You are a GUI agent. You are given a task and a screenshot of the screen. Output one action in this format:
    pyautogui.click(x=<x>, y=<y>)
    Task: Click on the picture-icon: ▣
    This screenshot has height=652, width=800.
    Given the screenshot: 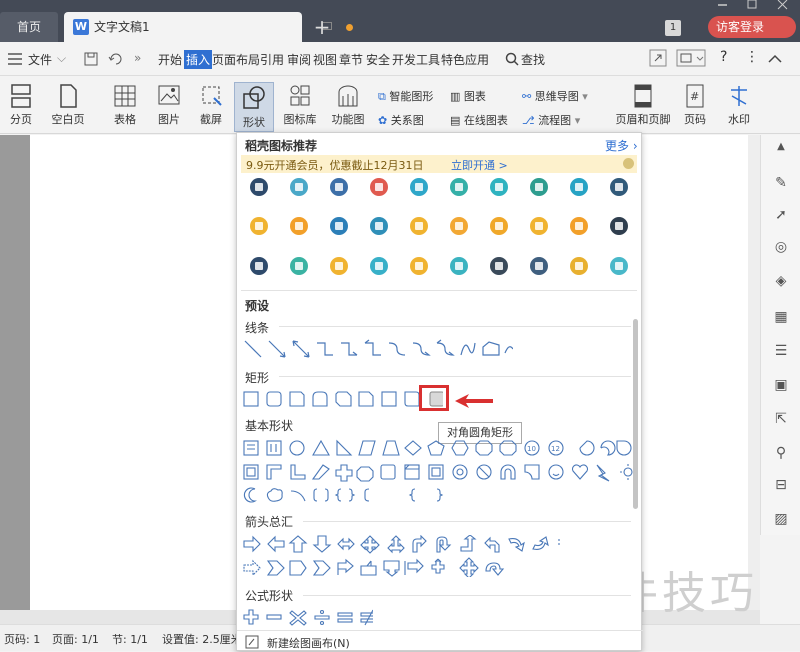 What is the action you would take?
    pyautogui.click(x=781, y=387)
    